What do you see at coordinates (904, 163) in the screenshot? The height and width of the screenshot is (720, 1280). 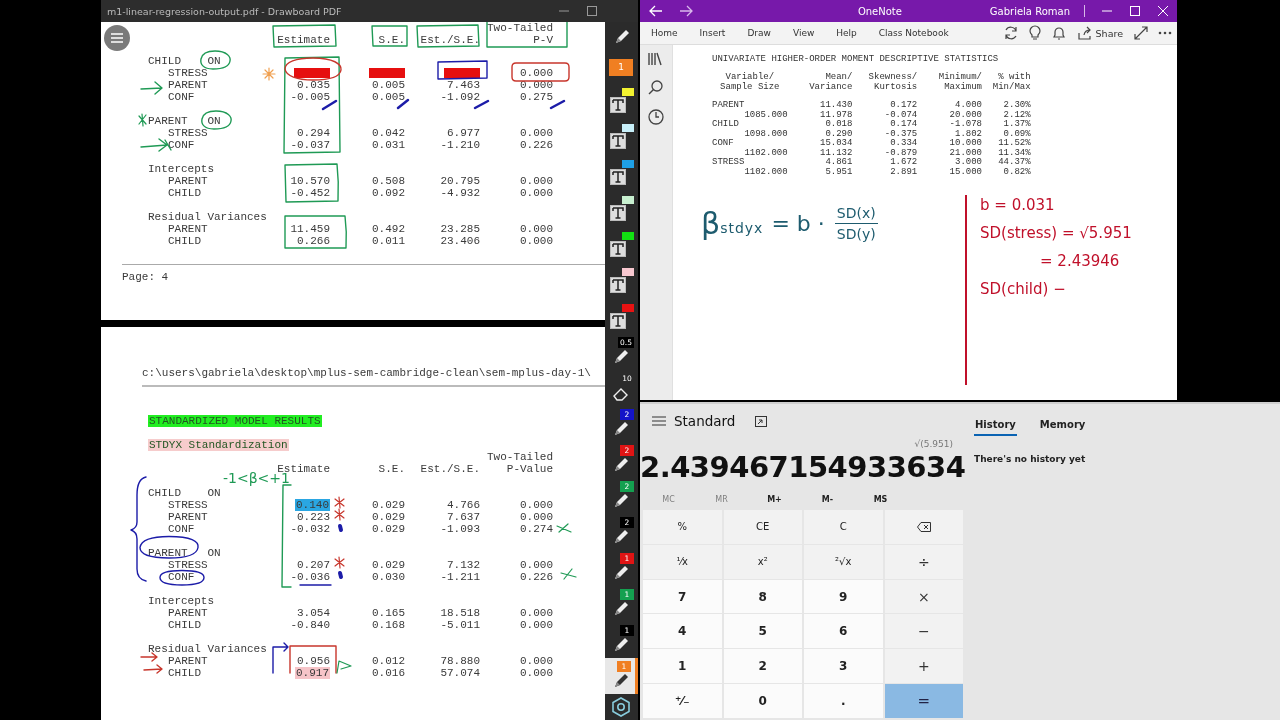 I see `table-cell: 1.672` at bounding box center [904, 163].